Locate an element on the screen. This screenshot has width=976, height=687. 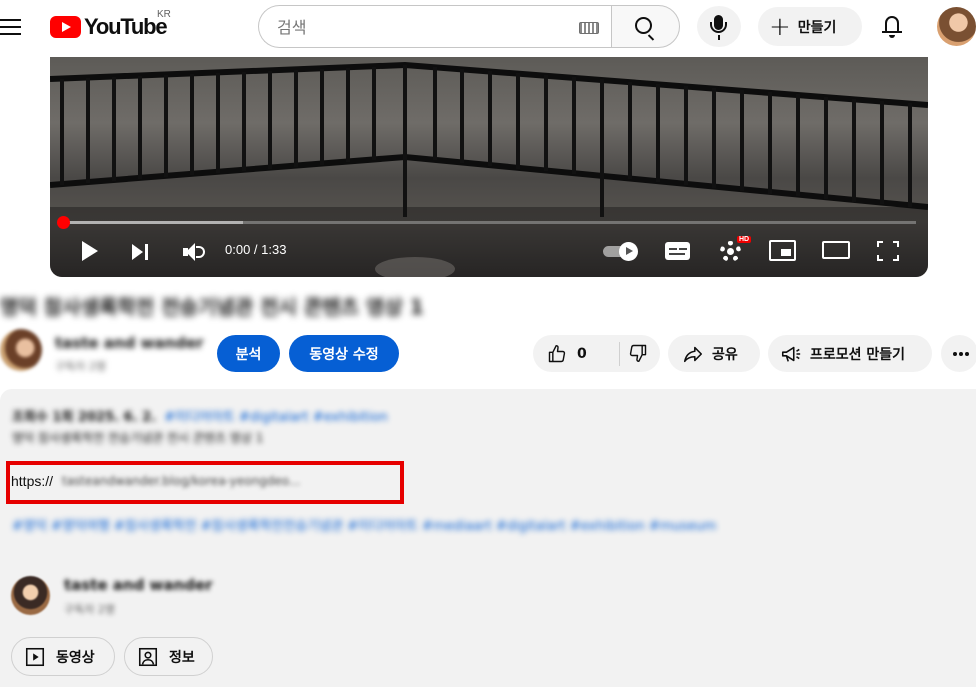
description-subscriber-count: 구독자 2명 is located at coordinates (89, 609).